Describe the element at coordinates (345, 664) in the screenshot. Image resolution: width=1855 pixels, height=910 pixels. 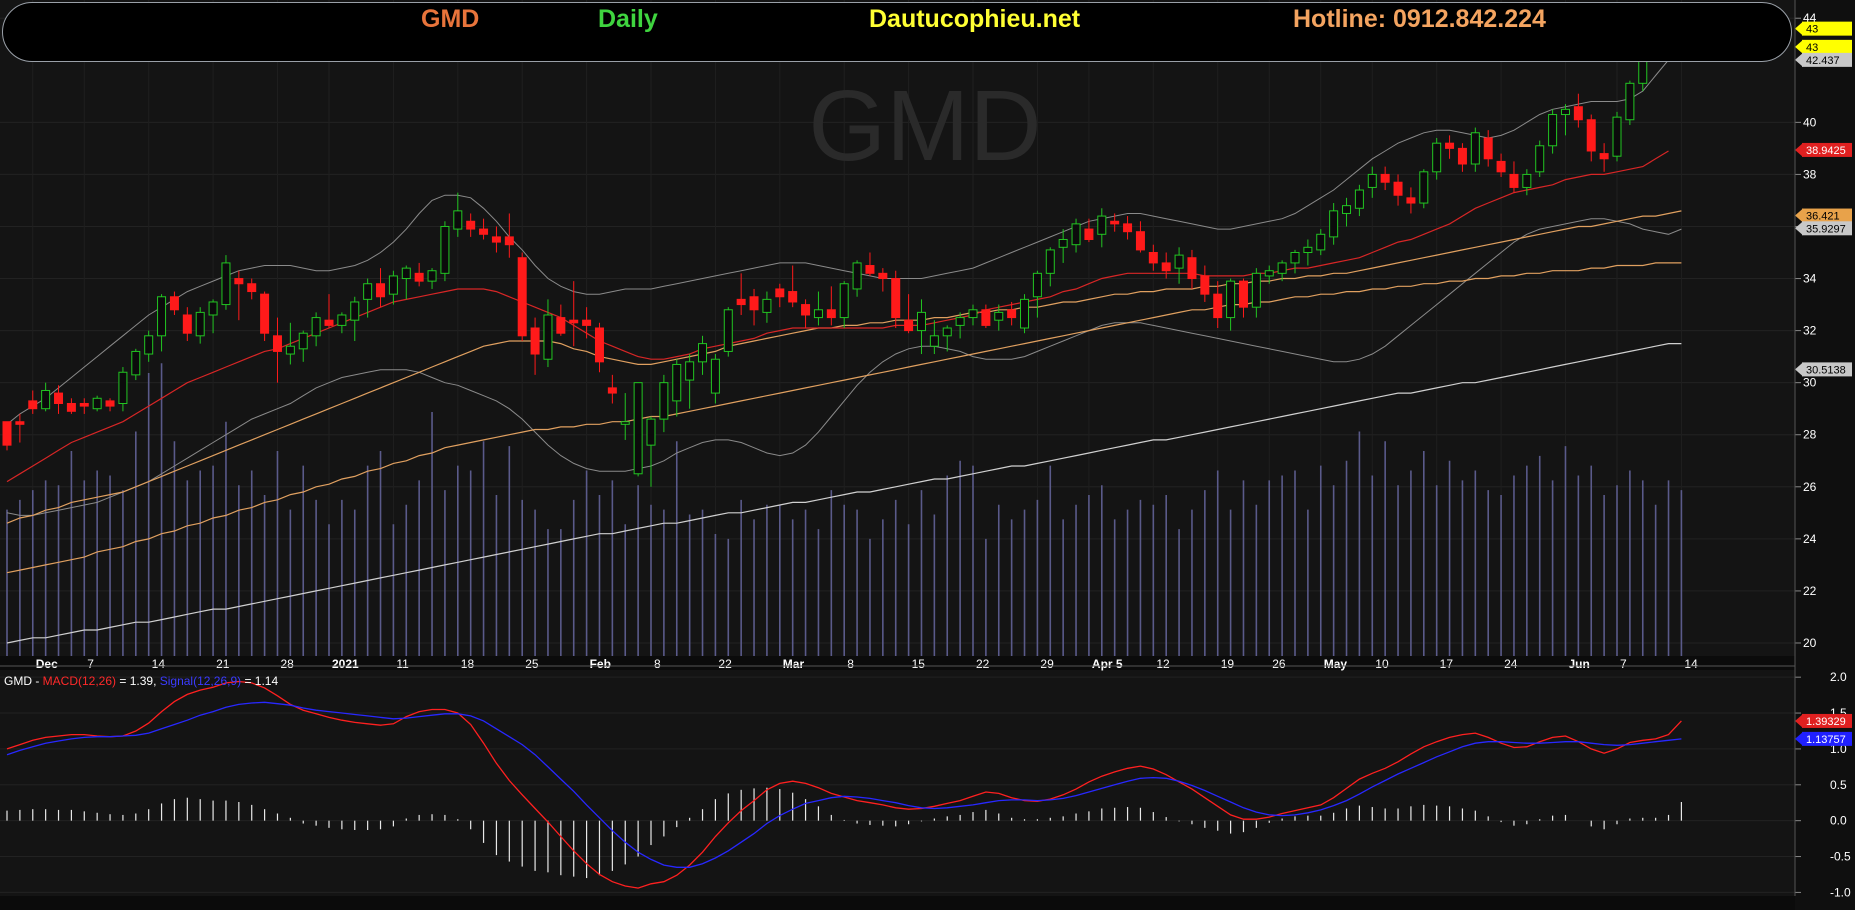
I see `date-tick-label: 2021` at that location.